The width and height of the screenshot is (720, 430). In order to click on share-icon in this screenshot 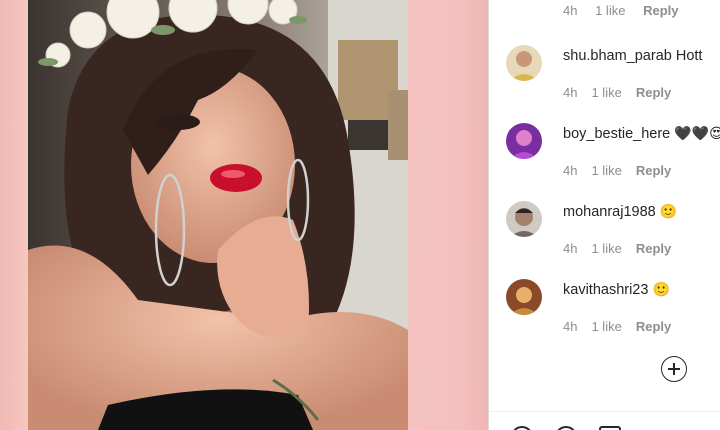, I will do `click(610, 428)`.